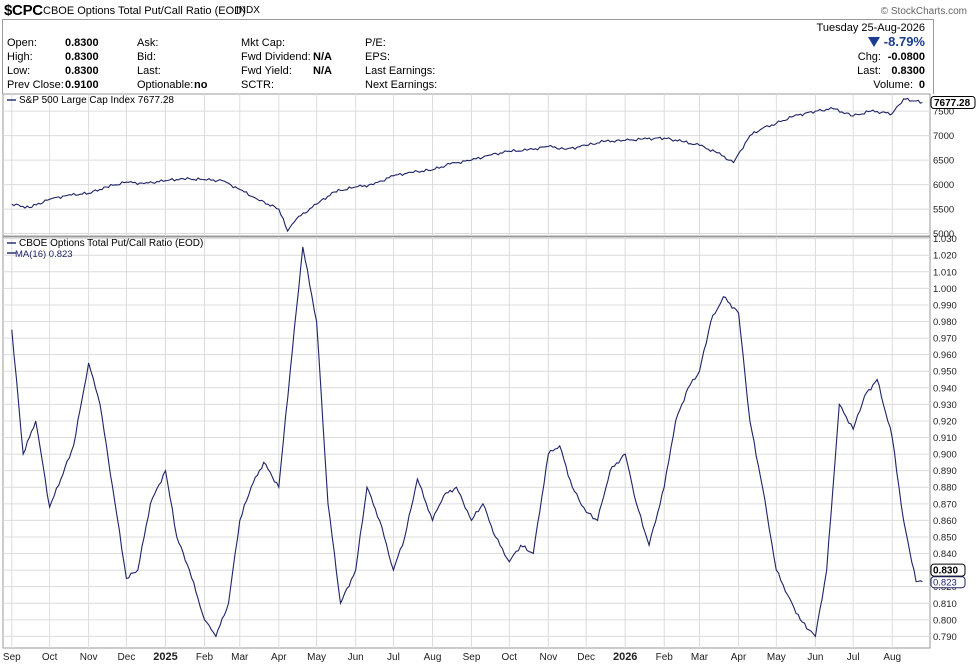 The image size is (977, 665). I want to click on y-tick-label: 5500, so click(943, 210).